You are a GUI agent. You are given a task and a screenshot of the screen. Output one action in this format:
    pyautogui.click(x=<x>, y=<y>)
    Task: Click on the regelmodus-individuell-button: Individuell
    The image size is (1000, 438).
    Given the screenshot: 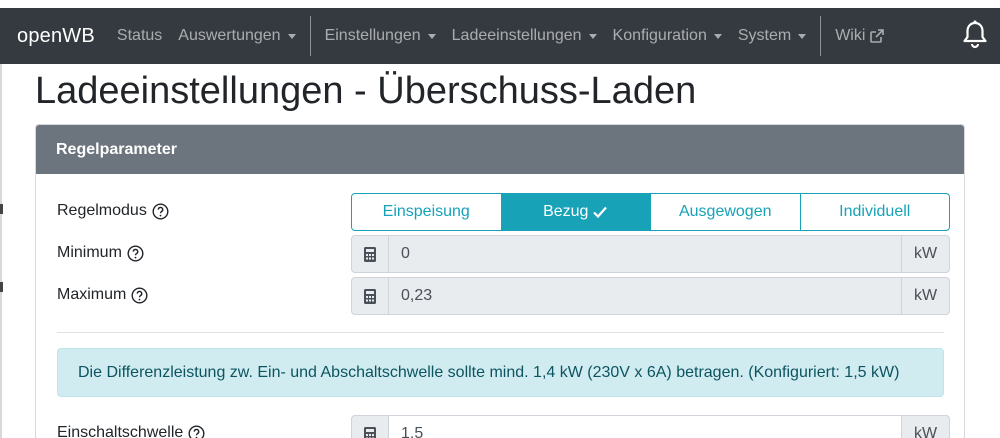 What is the action you would take?
    pyautogui.click(x=875, y=212)
    